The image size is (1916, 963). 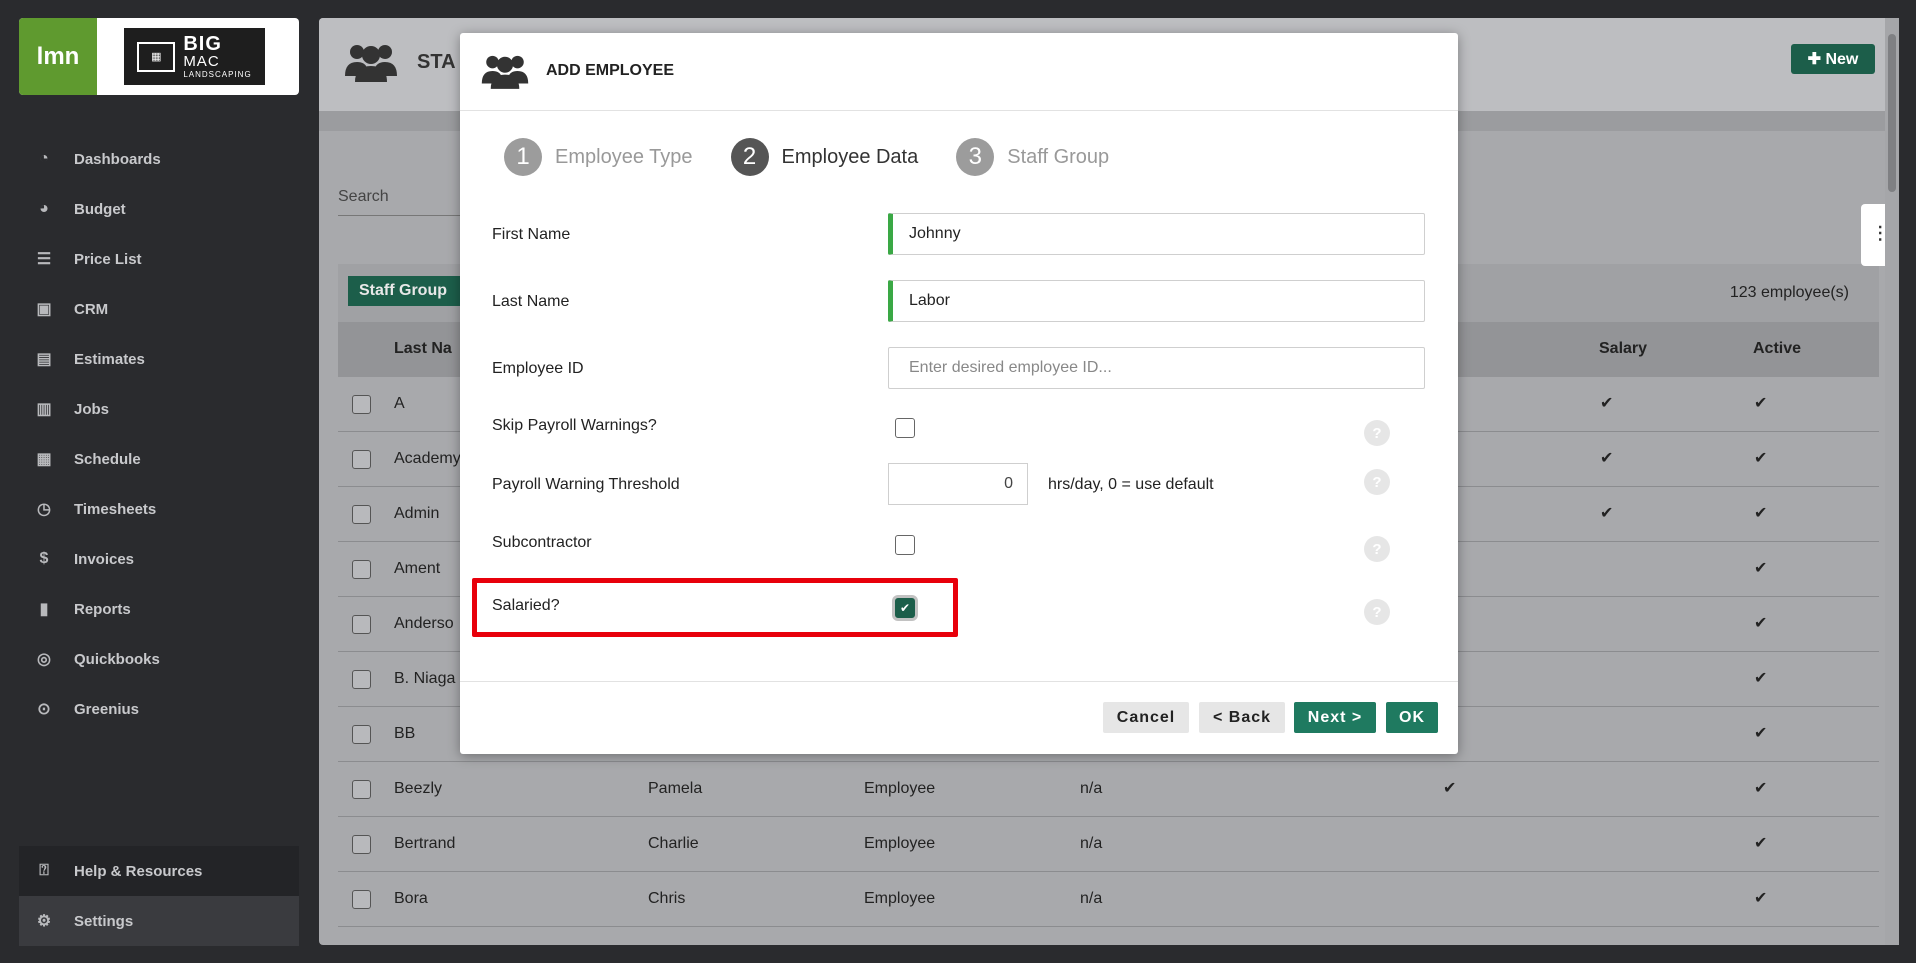 I want to click on invoice-icon: $, so click(x=44, y=558).